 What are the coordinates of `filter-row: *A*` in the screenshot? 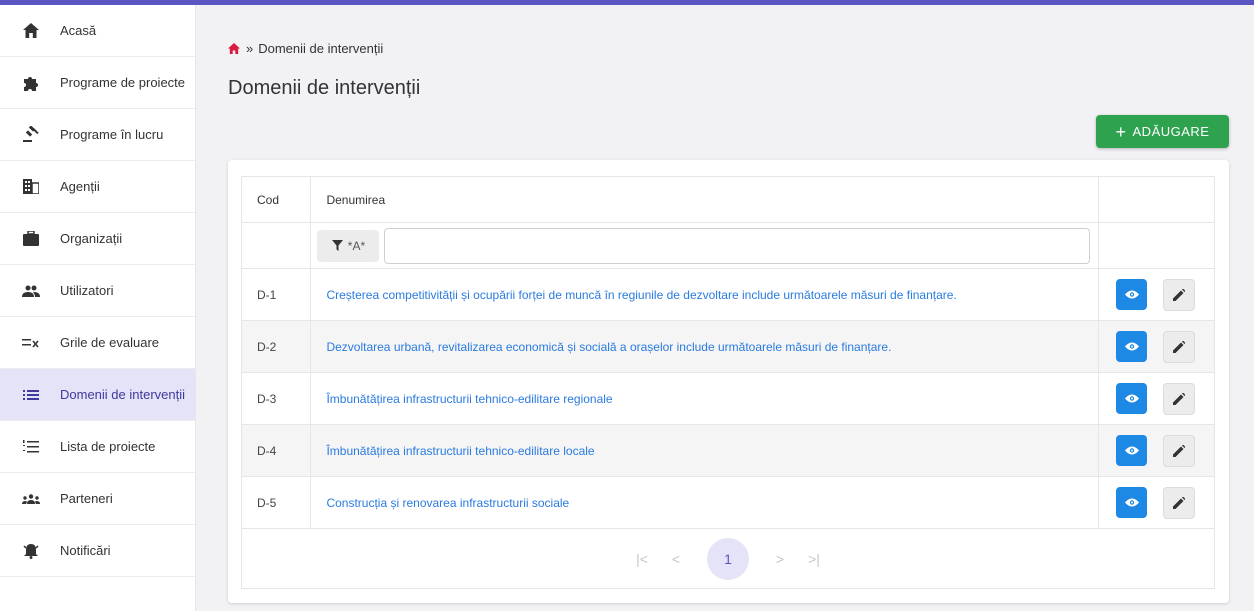 It's located at (727, 245).